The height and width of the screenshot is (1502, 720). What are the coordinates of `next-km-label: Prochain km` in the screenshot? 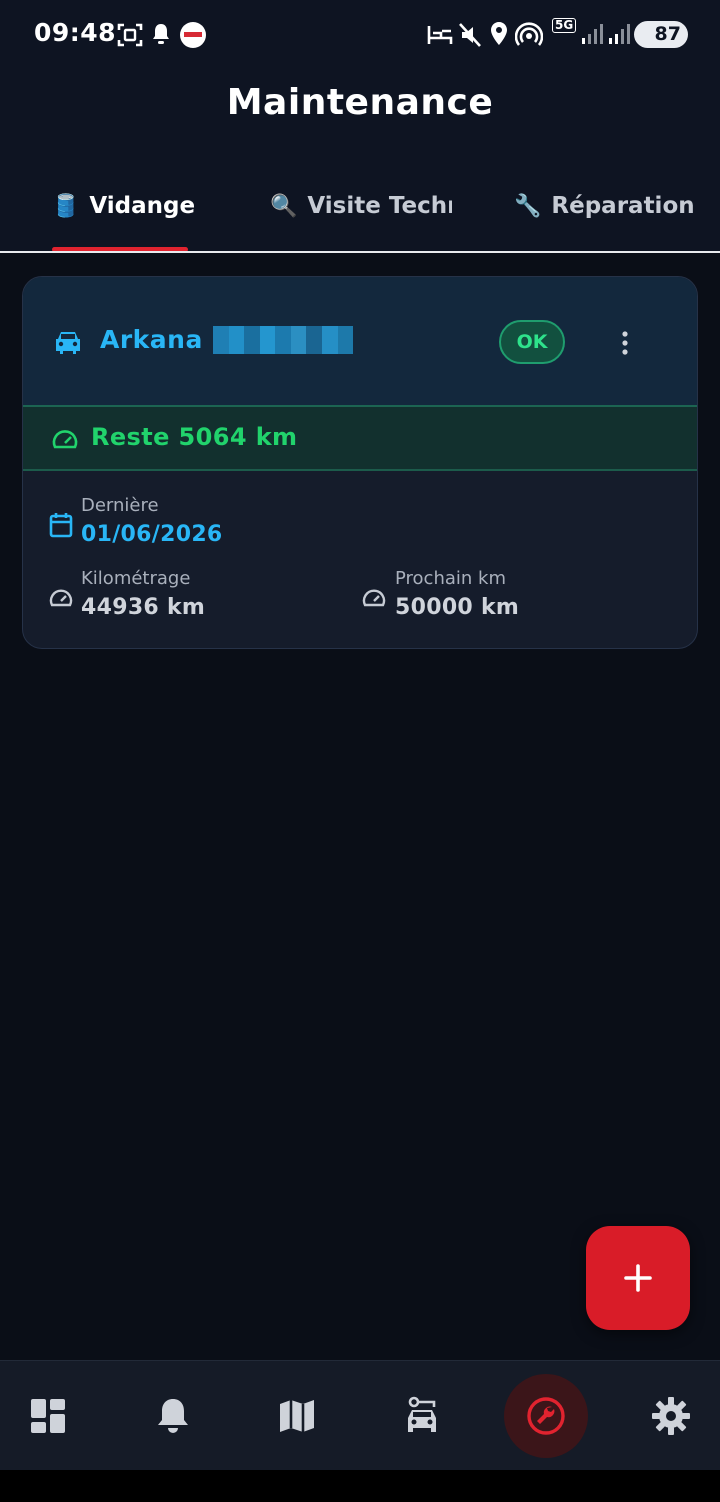 It's located at (450, 578).